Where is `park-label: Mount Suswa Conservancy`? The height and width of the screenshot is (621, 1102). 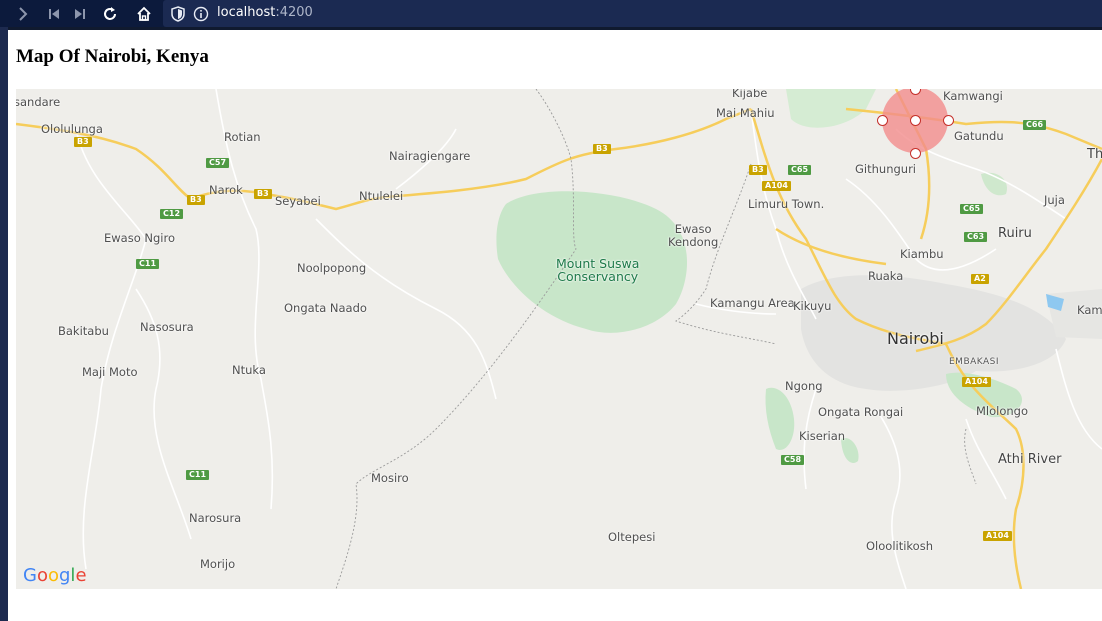
park-label: Mount Suswa Conservancy is located at coordinates (598, 270).